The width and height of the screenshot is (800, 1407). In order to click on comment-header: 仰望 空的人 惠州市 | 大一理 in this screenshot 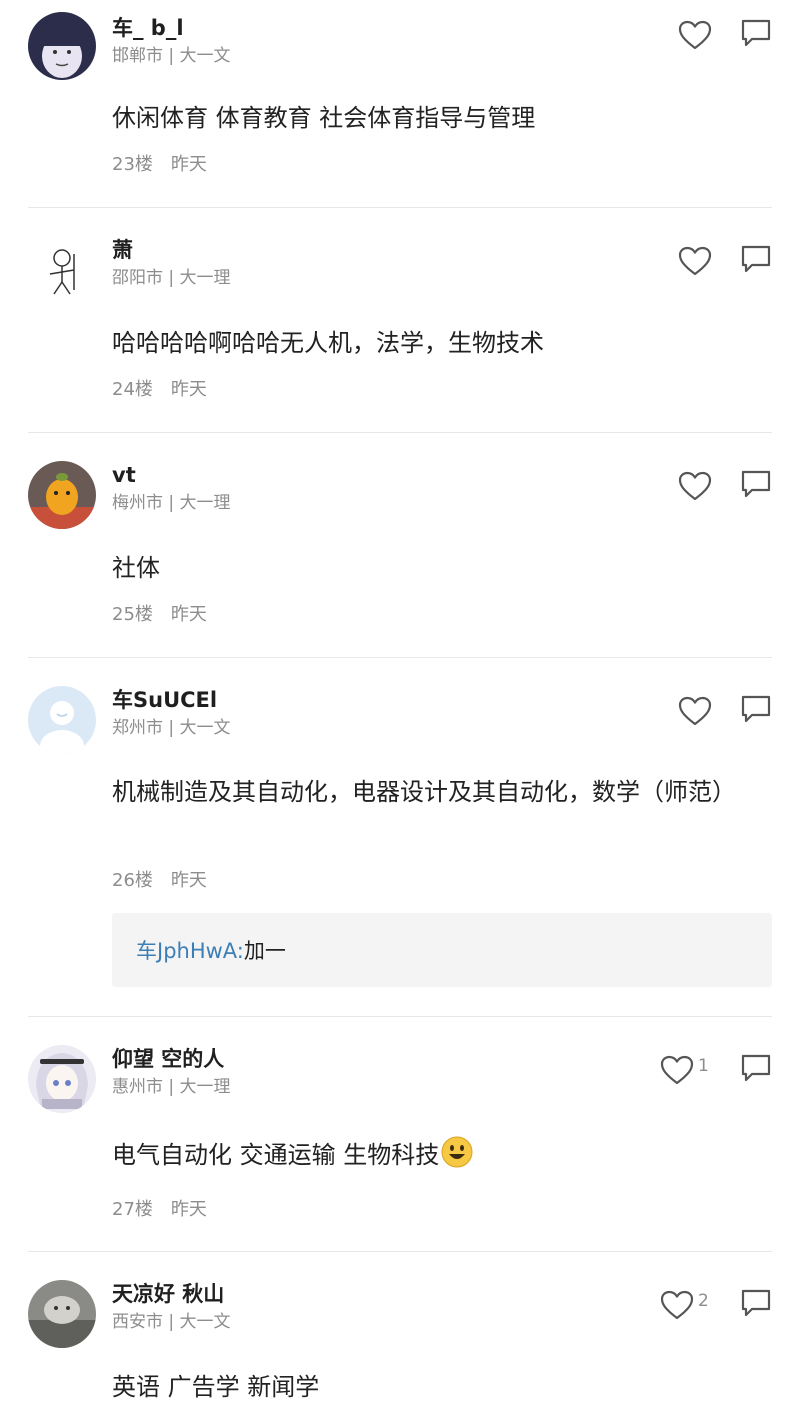, I will do `click(171, 1072)`.